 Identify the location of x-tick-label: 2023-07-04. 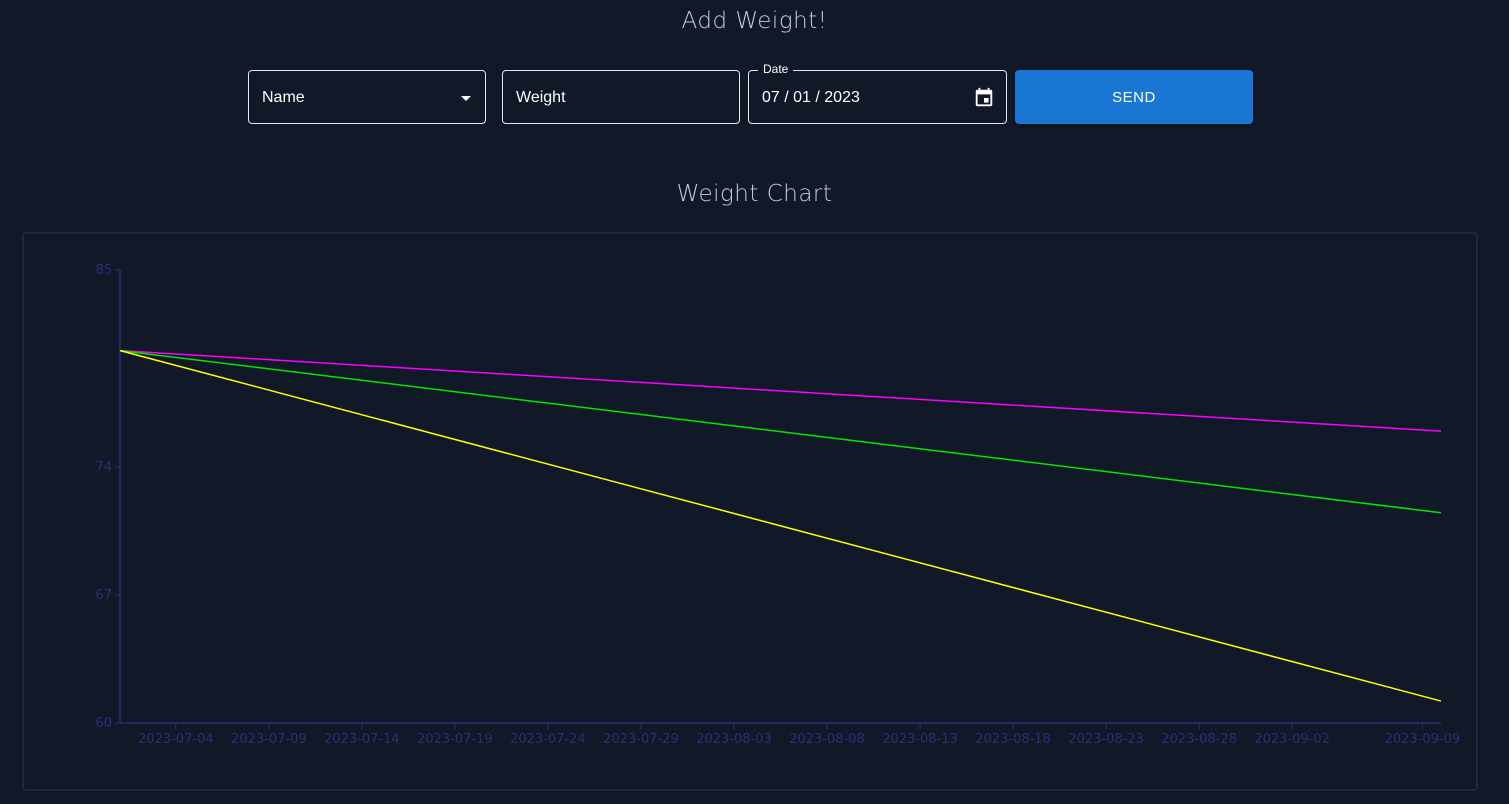
(176, 739).